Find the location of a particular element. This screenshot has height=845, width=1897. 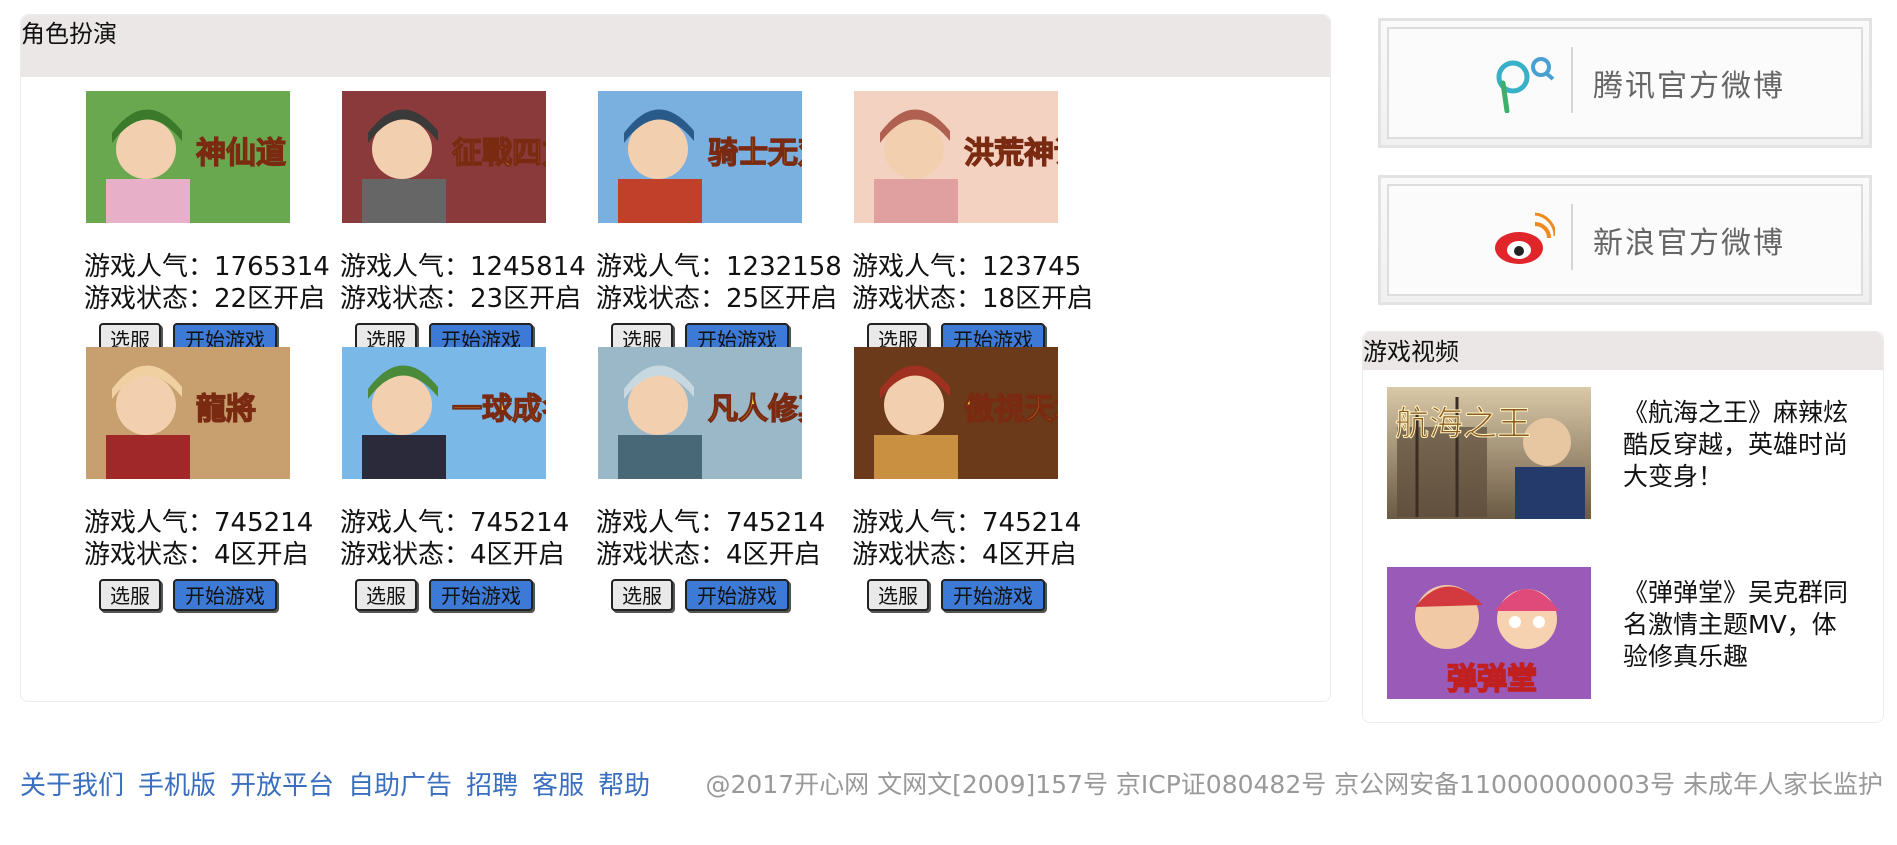

footer-link: 招聘 is located at coordinates (492, 786).